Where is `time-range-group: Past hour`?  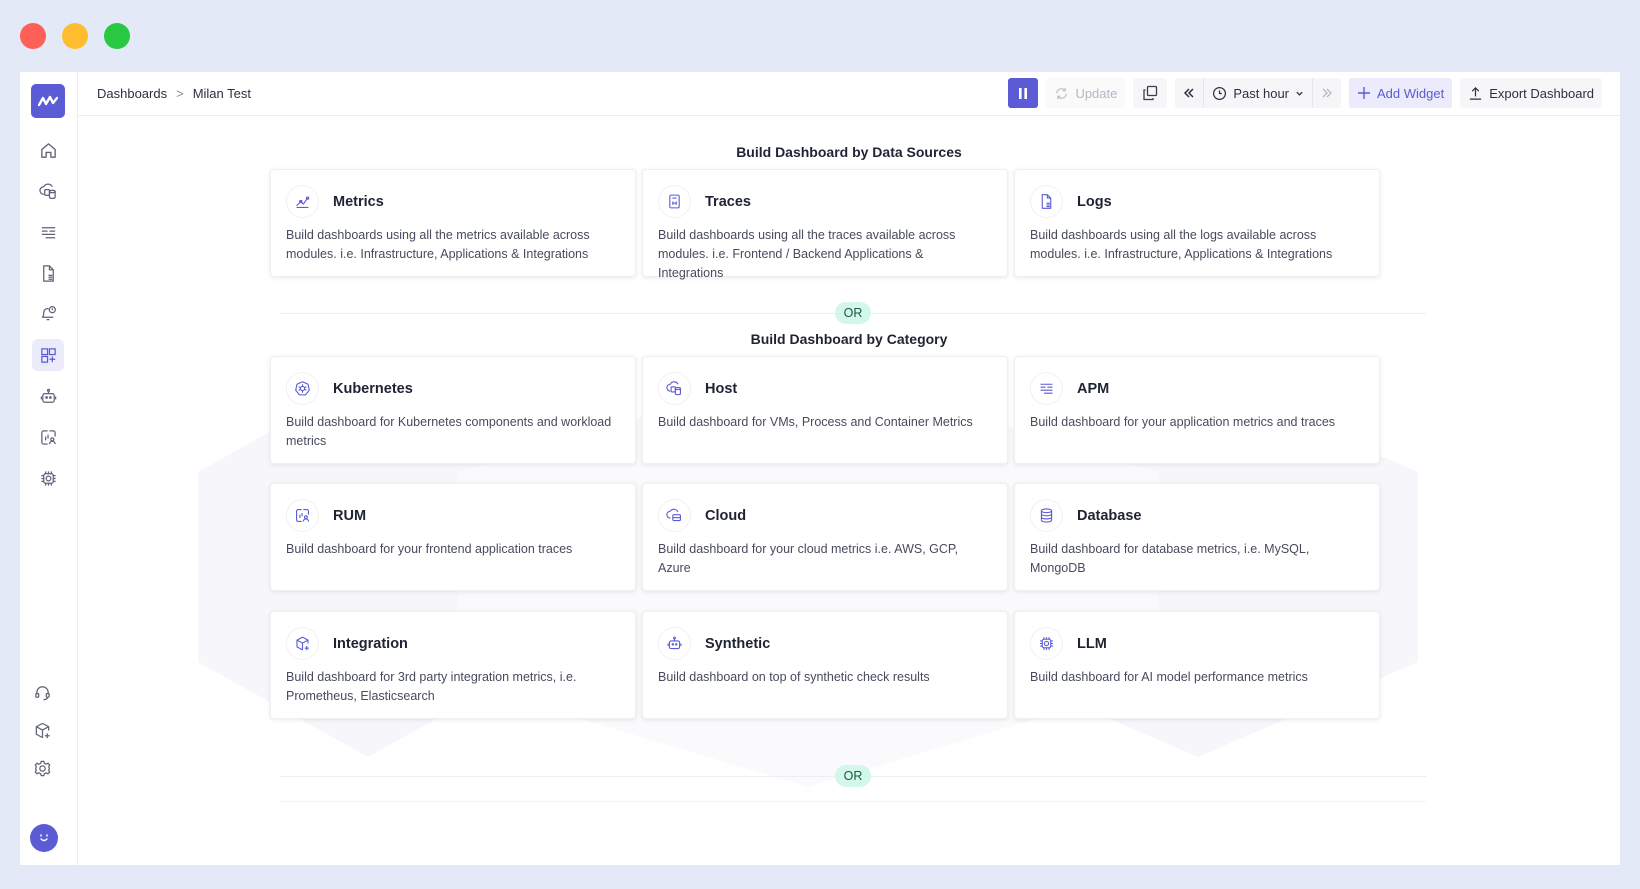 time-range-group: Past hour is located at coordinates (1258, 93).